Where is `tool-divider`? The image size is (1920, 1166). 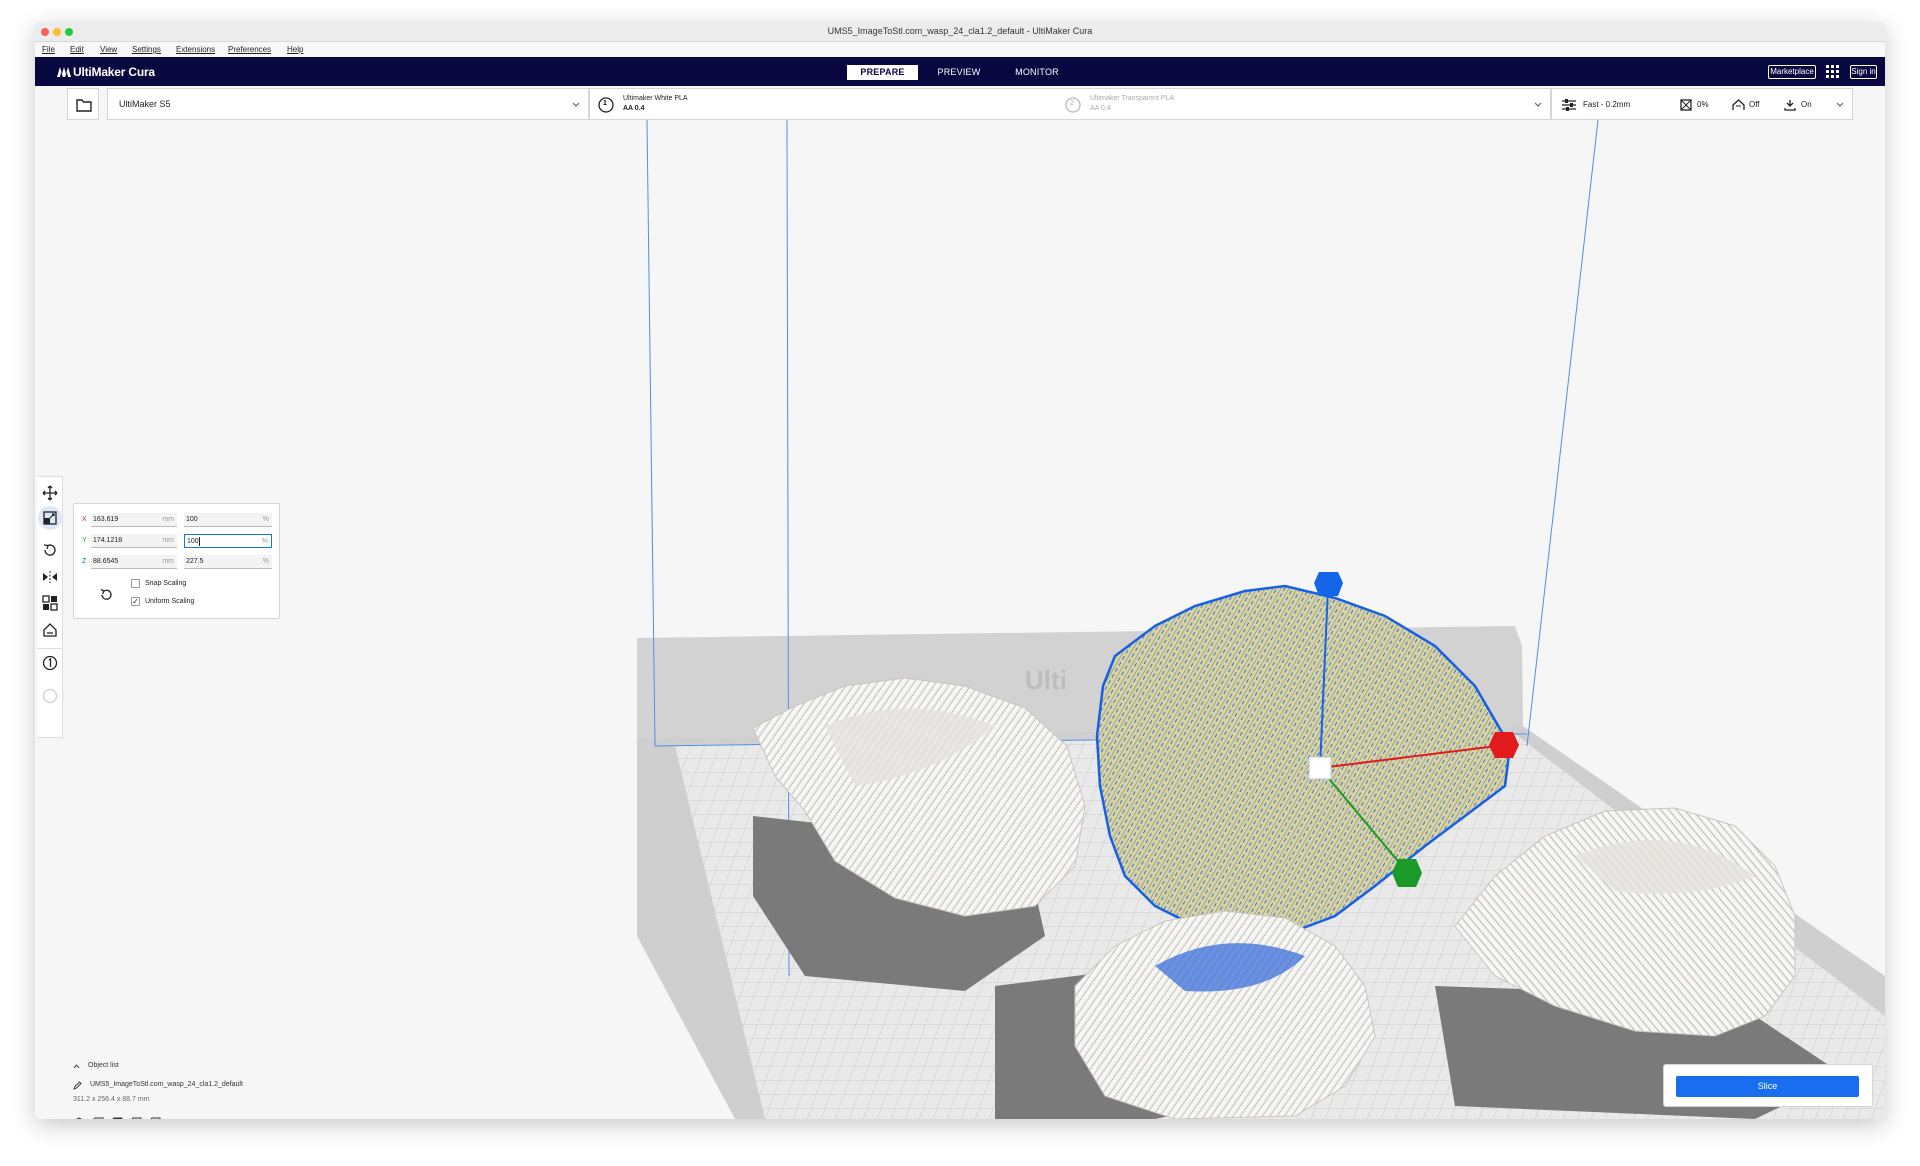 tool-divider is located at coordinates (50, 648).